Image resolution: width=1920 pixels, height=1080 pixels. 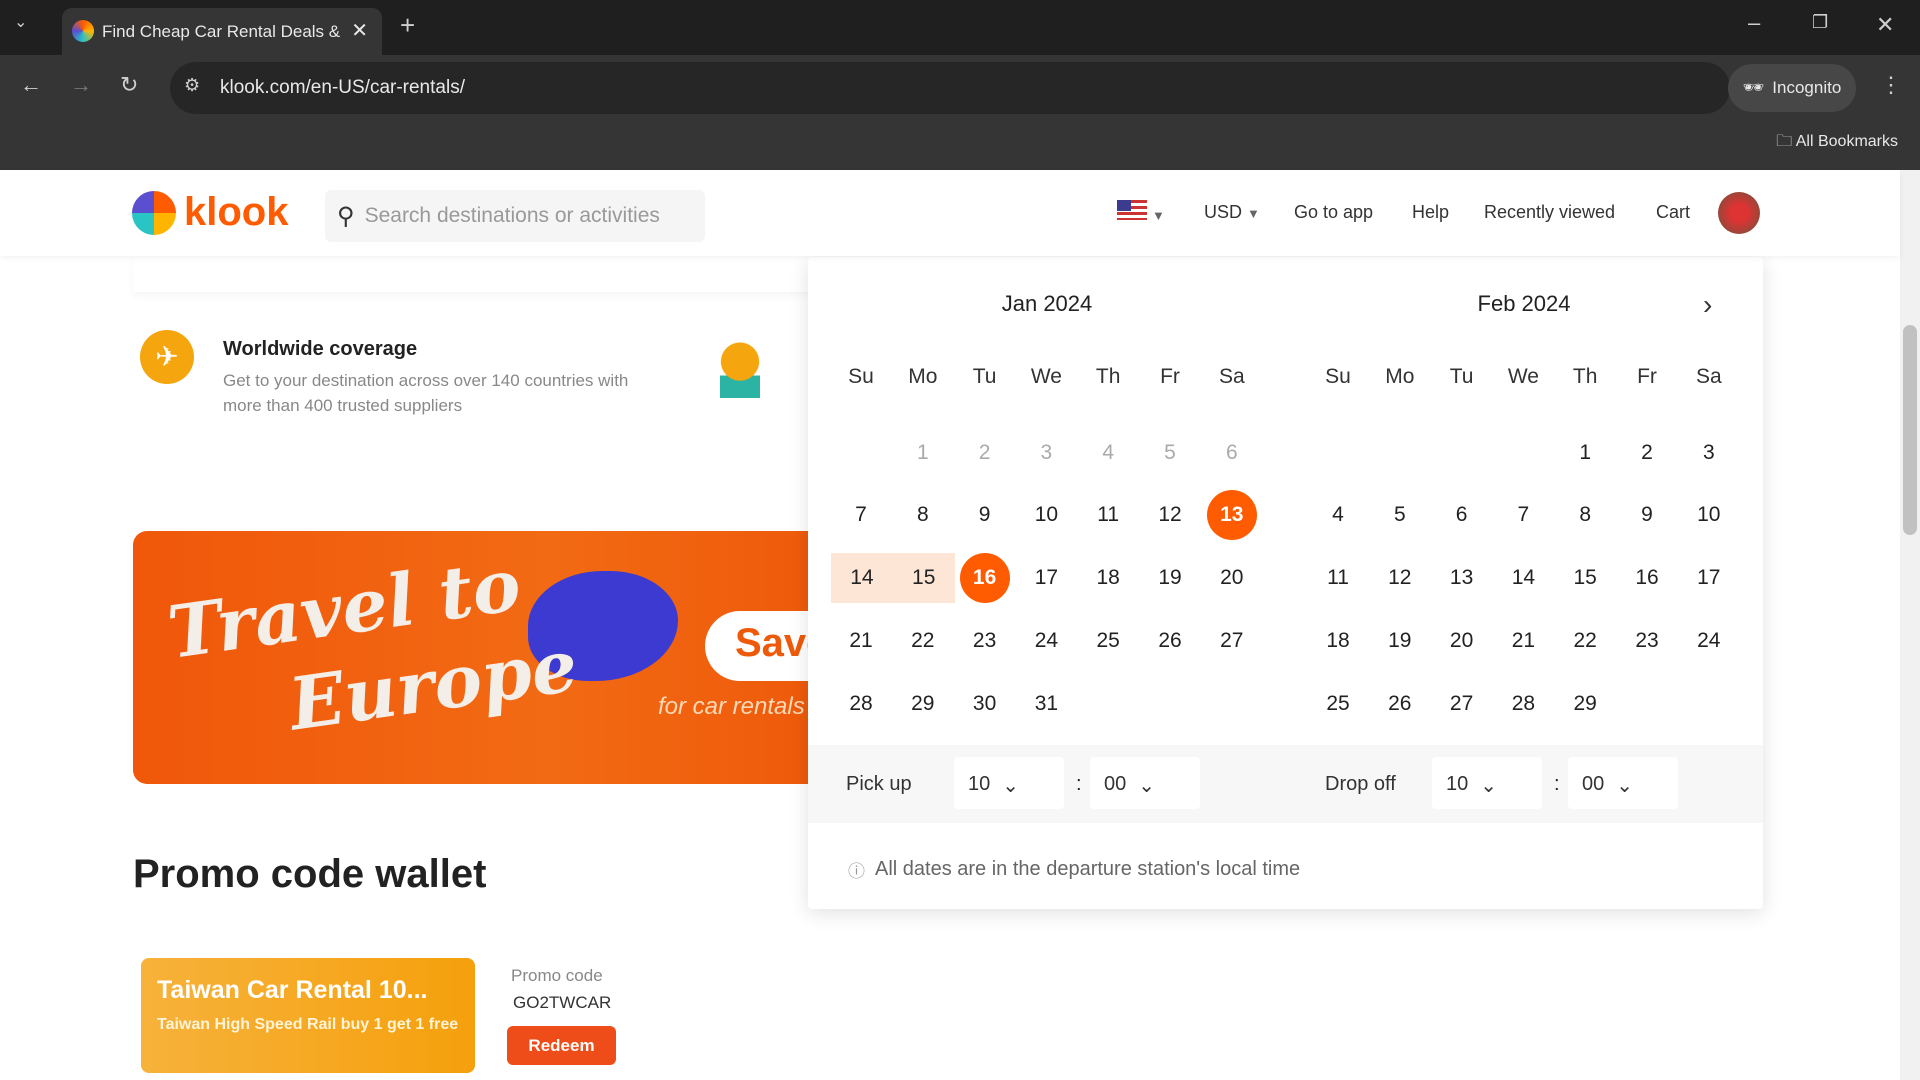 I want to click on cart-link: Cart, so click(x=1673, y=212).